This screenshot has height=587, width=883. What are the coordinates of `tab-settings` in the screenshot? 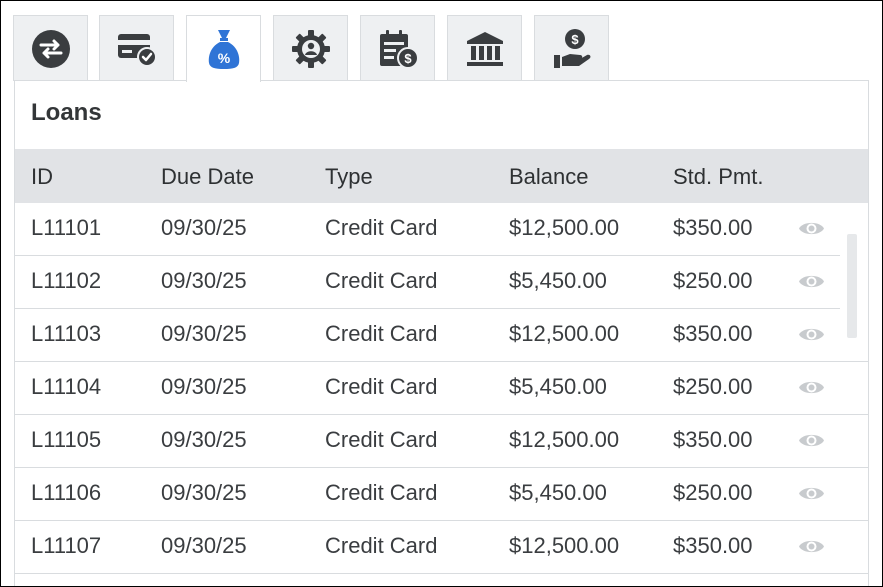 It's located at (310, 48).